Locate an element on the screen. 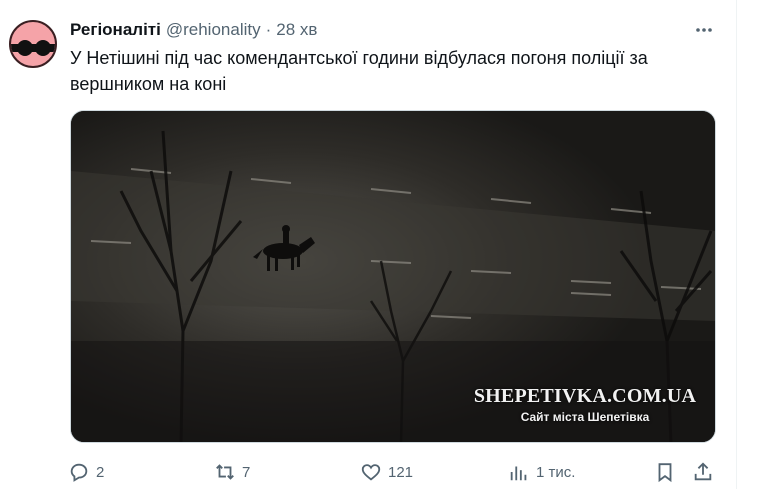  more-button is located at coordinates (704, 30).